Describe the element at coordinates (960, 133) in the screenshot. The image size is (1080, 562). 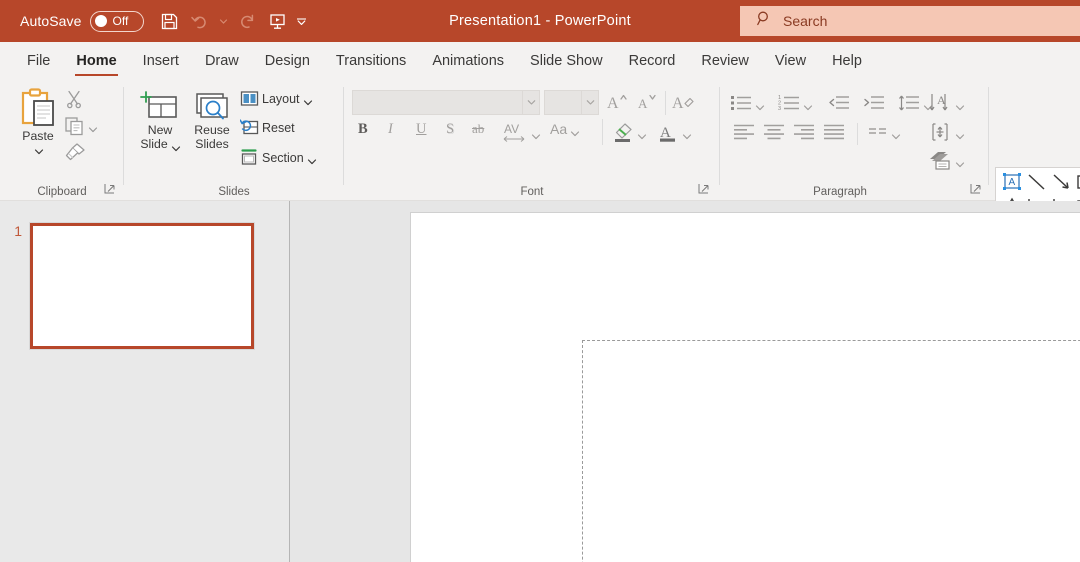
I see `align-text-dropdown-icon` at that location.